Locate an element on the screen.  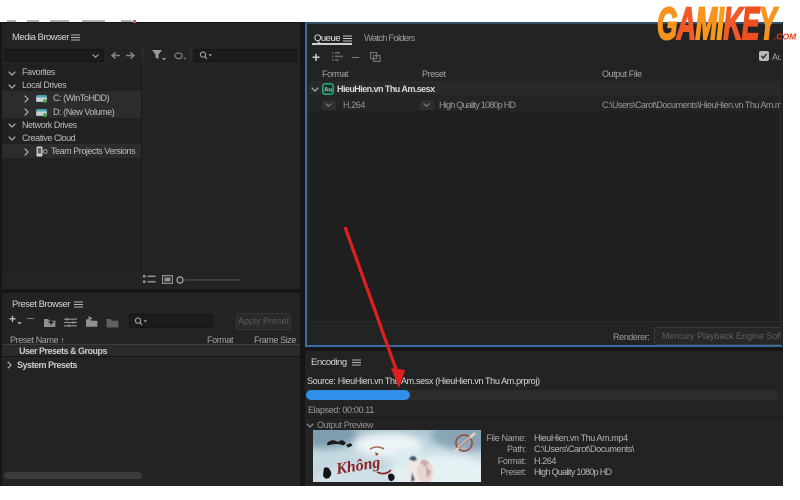
svg-text: GAMIKEY is located at coordinates (718, 23).